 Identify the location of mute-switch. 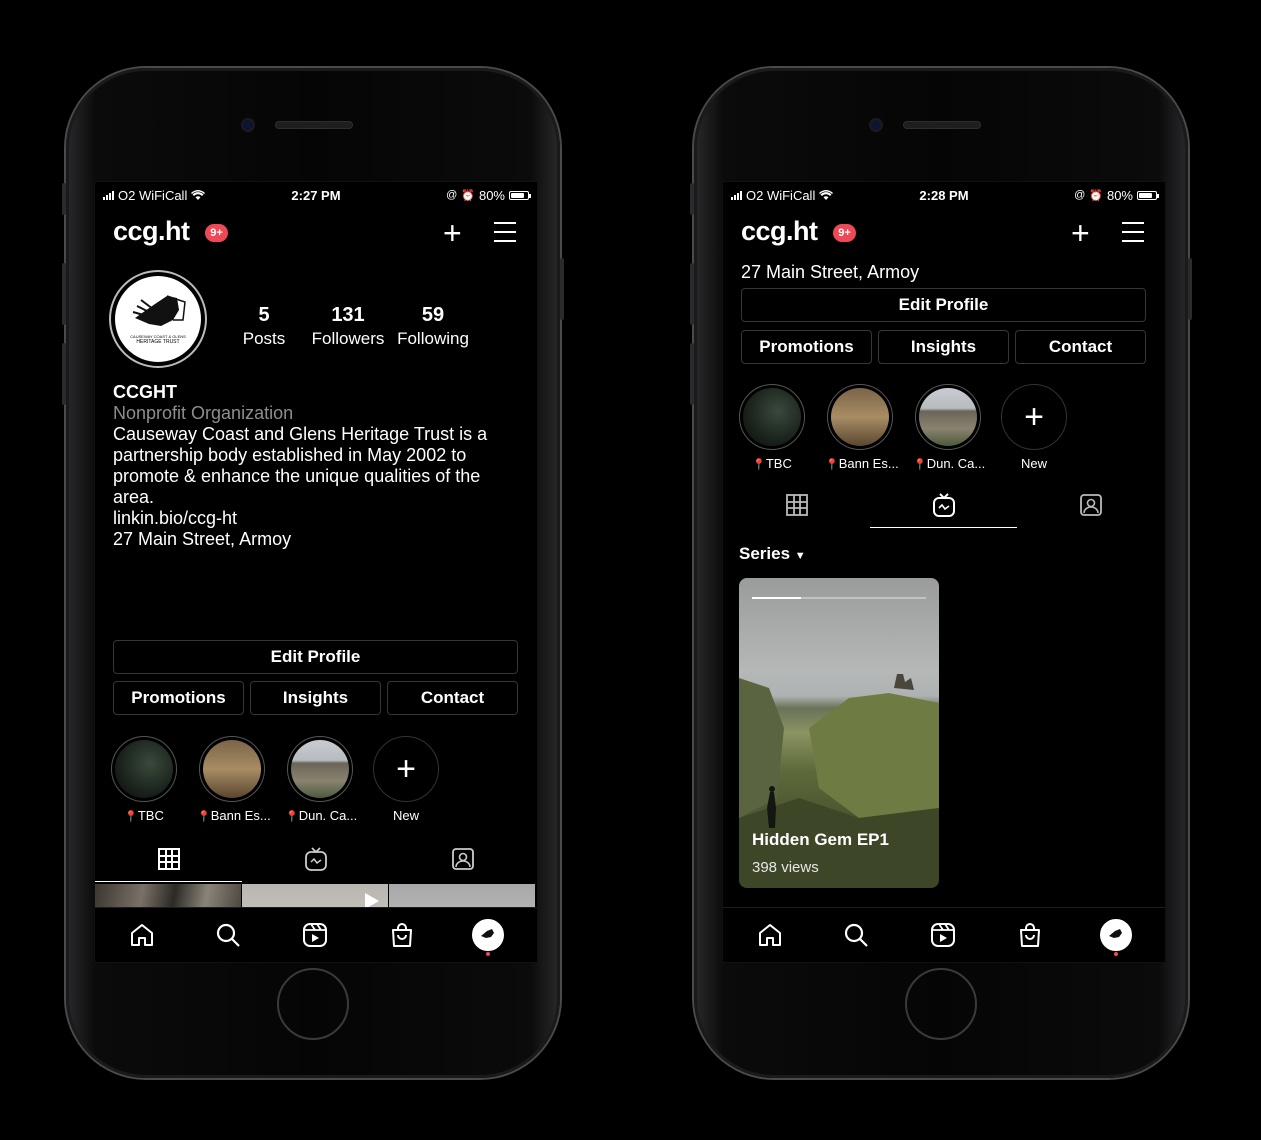
(64, 199).